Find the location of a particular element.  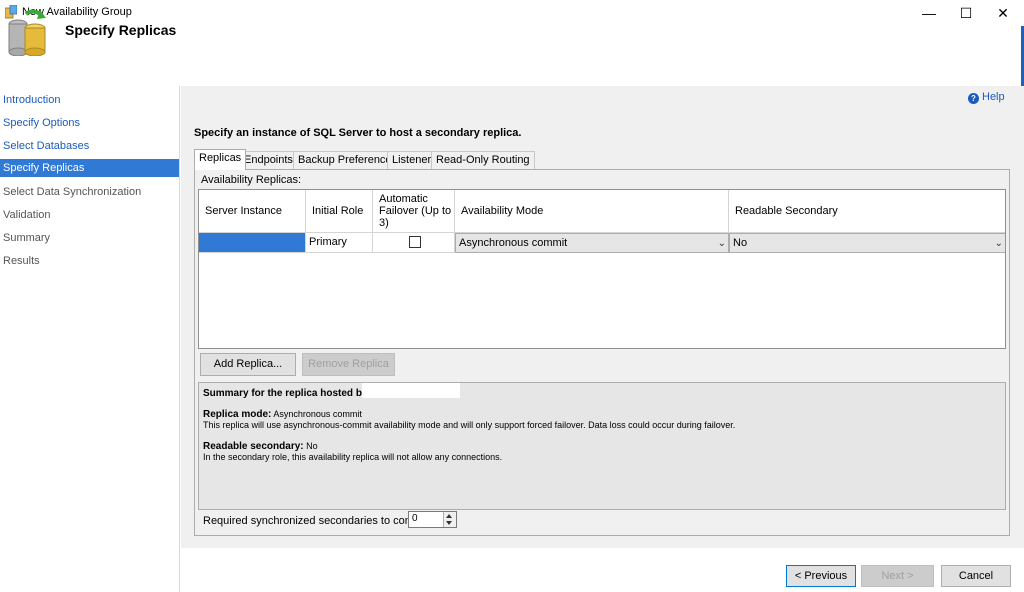

help-link: ? Help is located at coordinates (986, 97).